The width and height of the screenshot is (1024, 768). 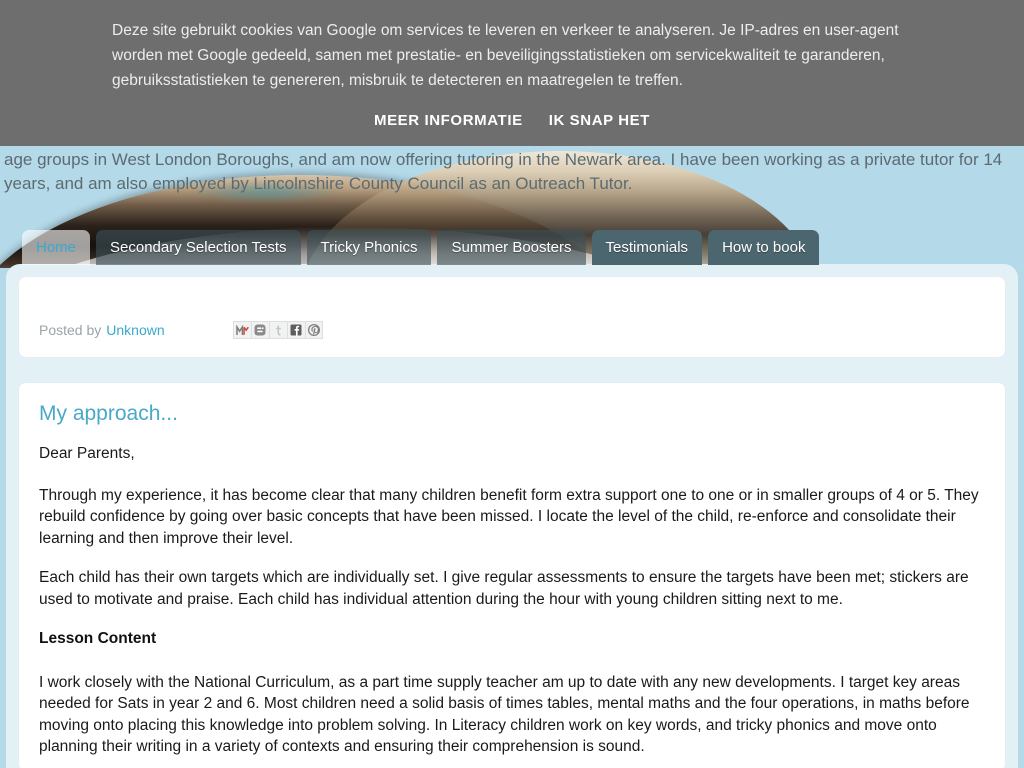 I want to click on nav-tab-label: Secondary Selection Tests, so click(x=198, y=247).